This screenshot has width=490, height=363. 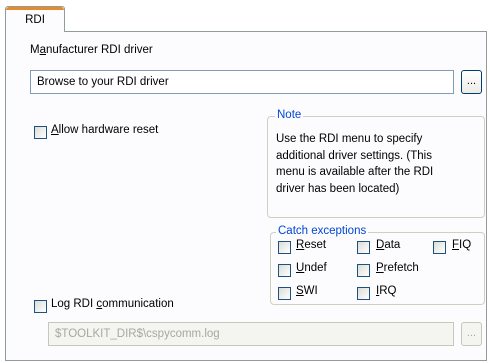 What do you see at coordinates (284, 270) in the screenshot?
I see `catch-undef-checkbox` at bounding box center [284, 270].